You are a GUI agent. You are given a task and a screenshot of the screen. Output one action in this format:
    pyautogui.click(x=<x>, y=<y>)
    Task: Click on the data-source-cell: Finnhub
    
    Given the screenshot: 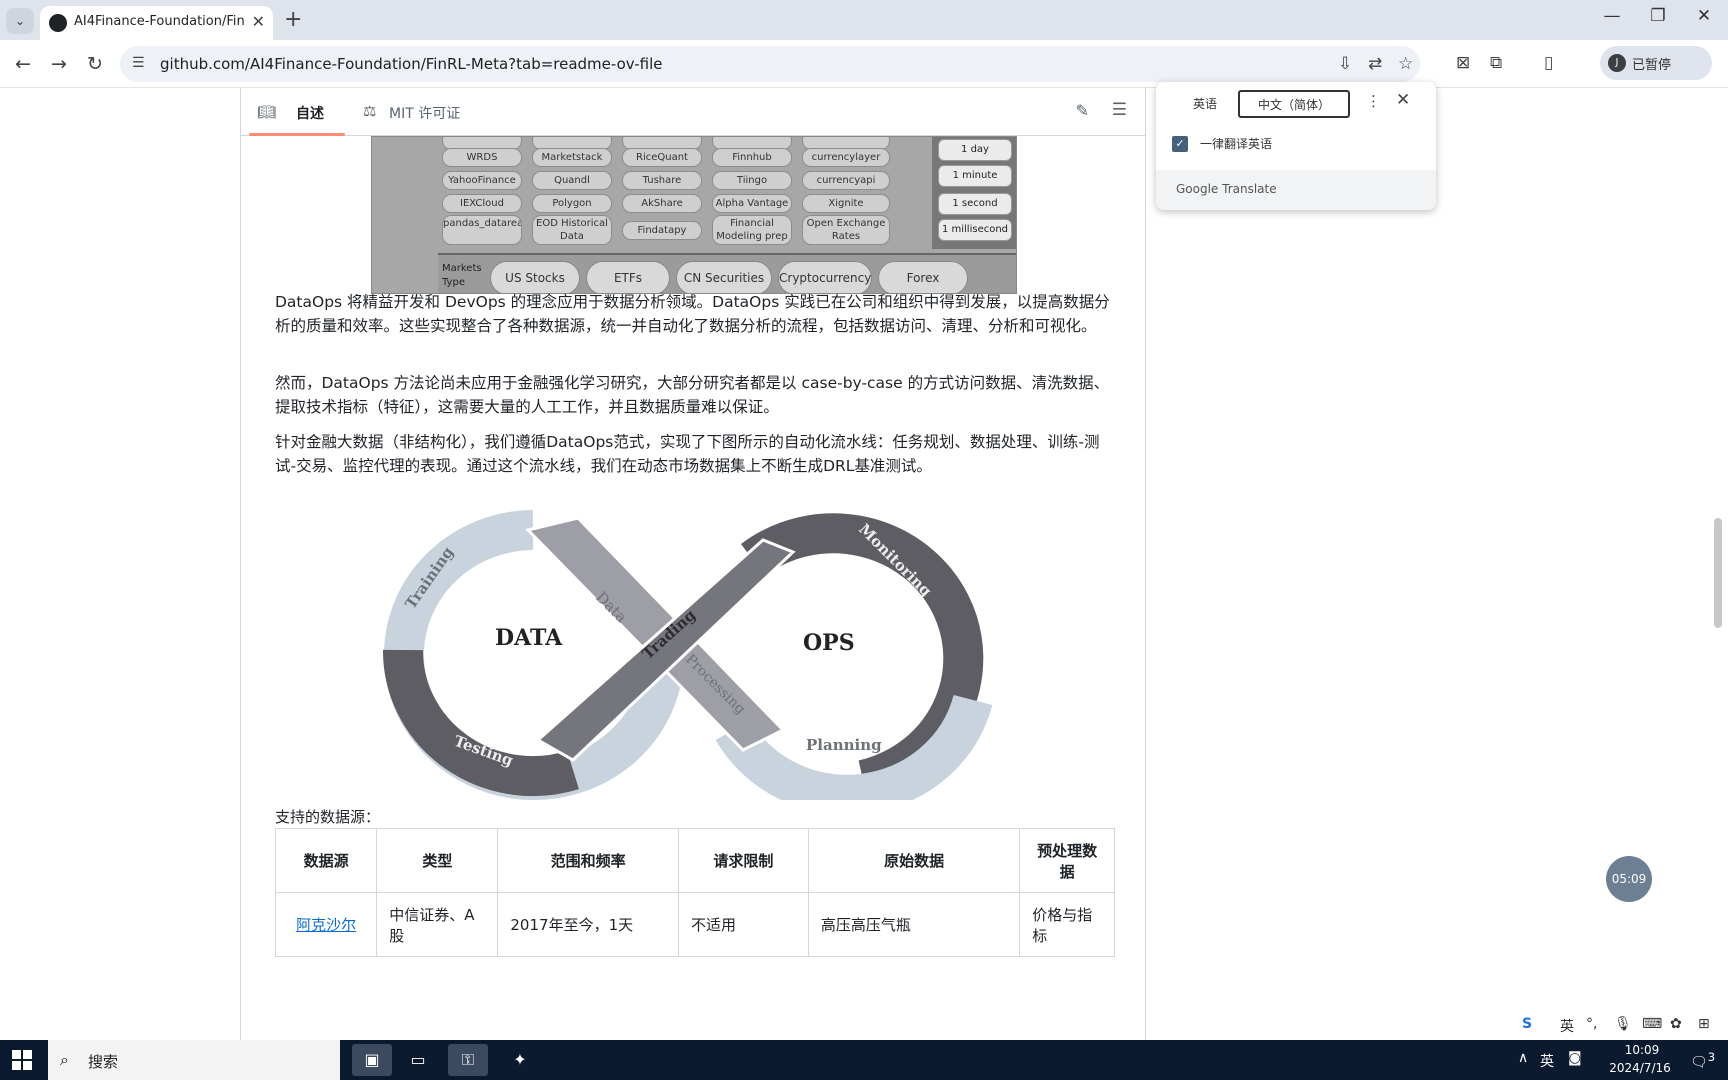 What is the action you would take?
    pyautogui.click(x=752, y=157)
    